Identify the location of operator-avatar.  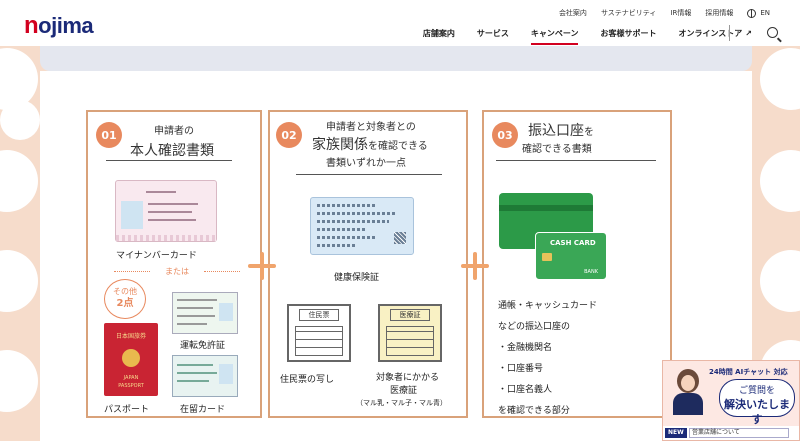
(686, 391).